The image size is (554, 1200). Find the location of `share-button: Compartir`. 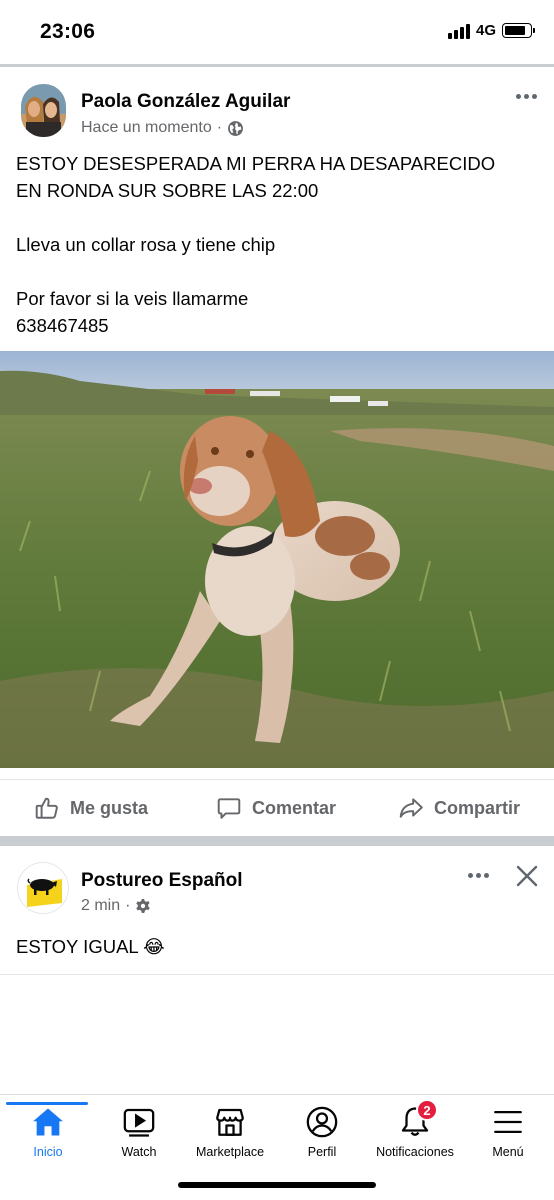

share-button: Compartir is located at coordinates (459, 808).